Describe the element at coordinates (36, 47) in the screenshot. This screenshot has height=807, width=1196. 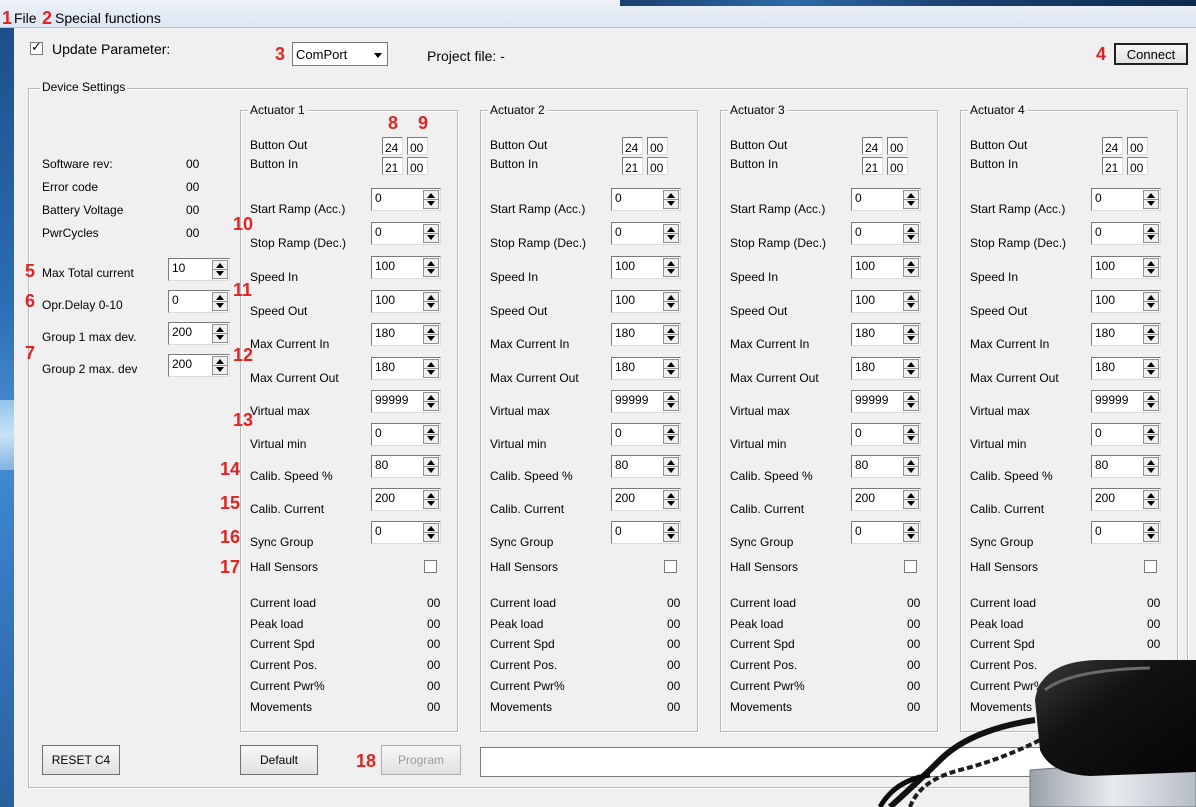
I see `update-parameter-checkbox` at that location.